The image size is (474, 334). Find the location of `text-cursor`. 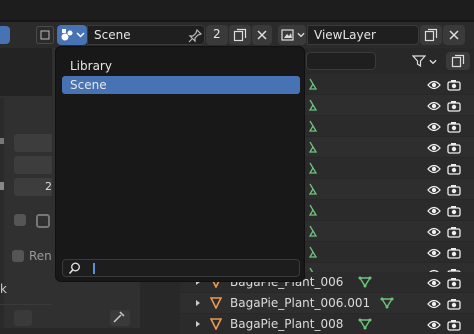

text-cursor is located at coordinates (94, 268).